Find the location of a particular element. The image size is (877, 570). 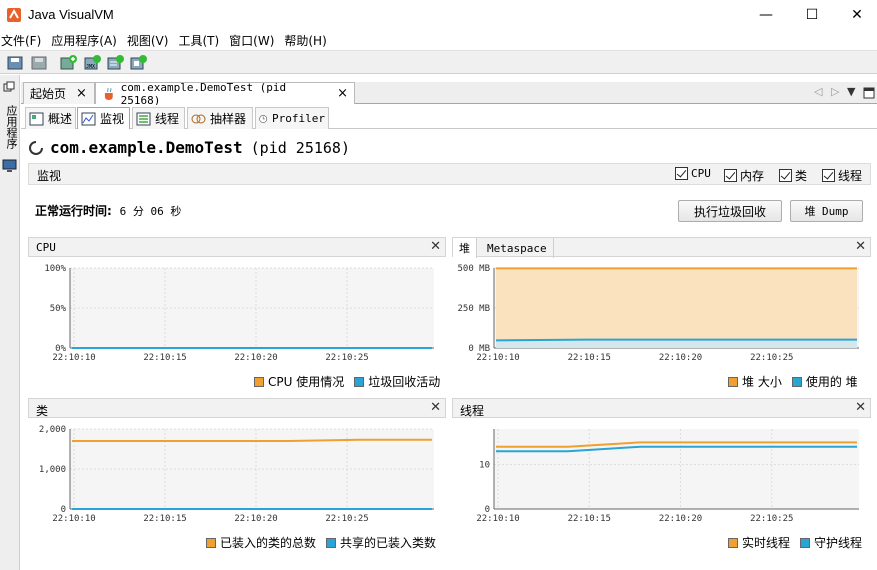

scroll-right-icon: ▷ is located at coordinates (835, 91).